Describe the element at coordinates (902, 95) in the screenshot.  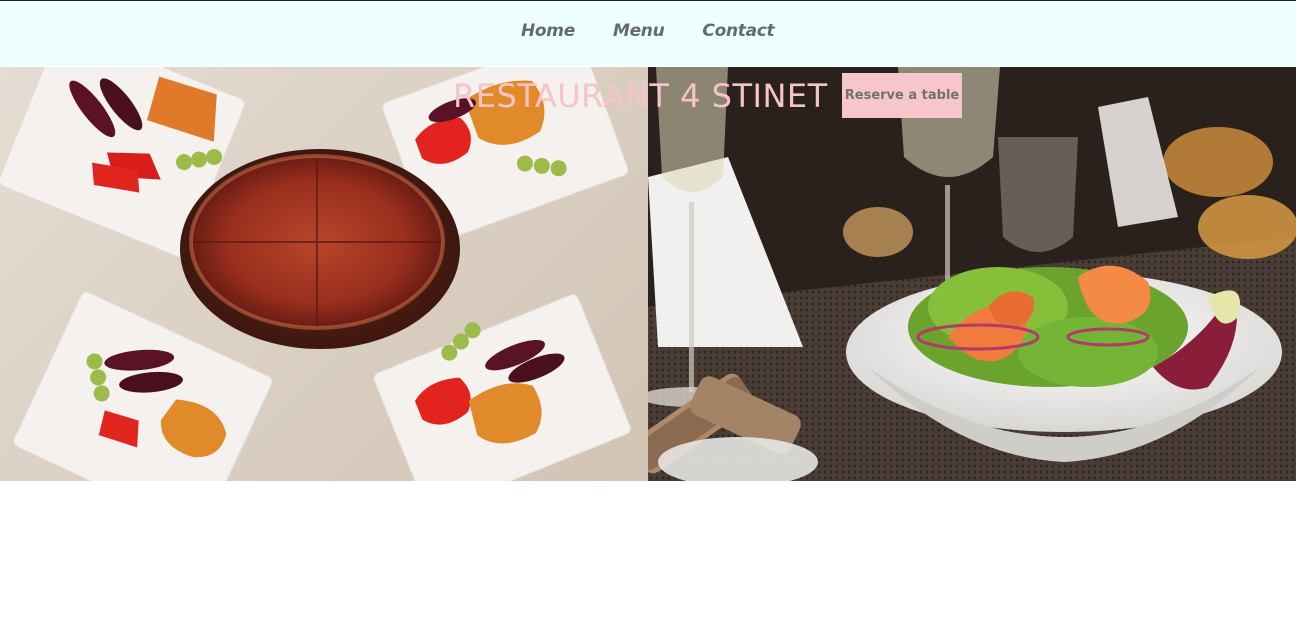
I see `reserve-table-button: Reserve a table` at that location.